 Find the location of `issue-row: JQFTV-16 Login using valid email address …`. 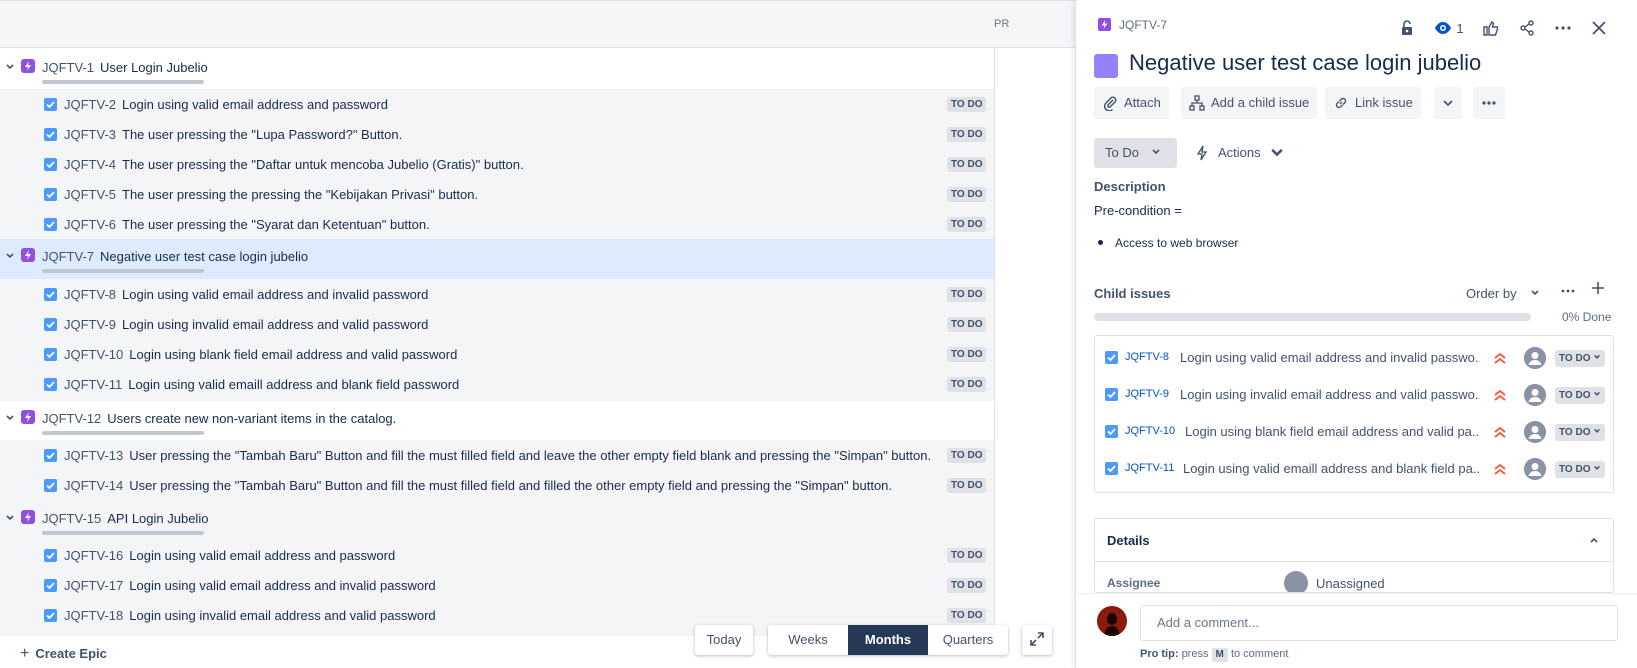

issue-row: JQFTV-16 Login using valid email address … is located at coordinates (497, 555).